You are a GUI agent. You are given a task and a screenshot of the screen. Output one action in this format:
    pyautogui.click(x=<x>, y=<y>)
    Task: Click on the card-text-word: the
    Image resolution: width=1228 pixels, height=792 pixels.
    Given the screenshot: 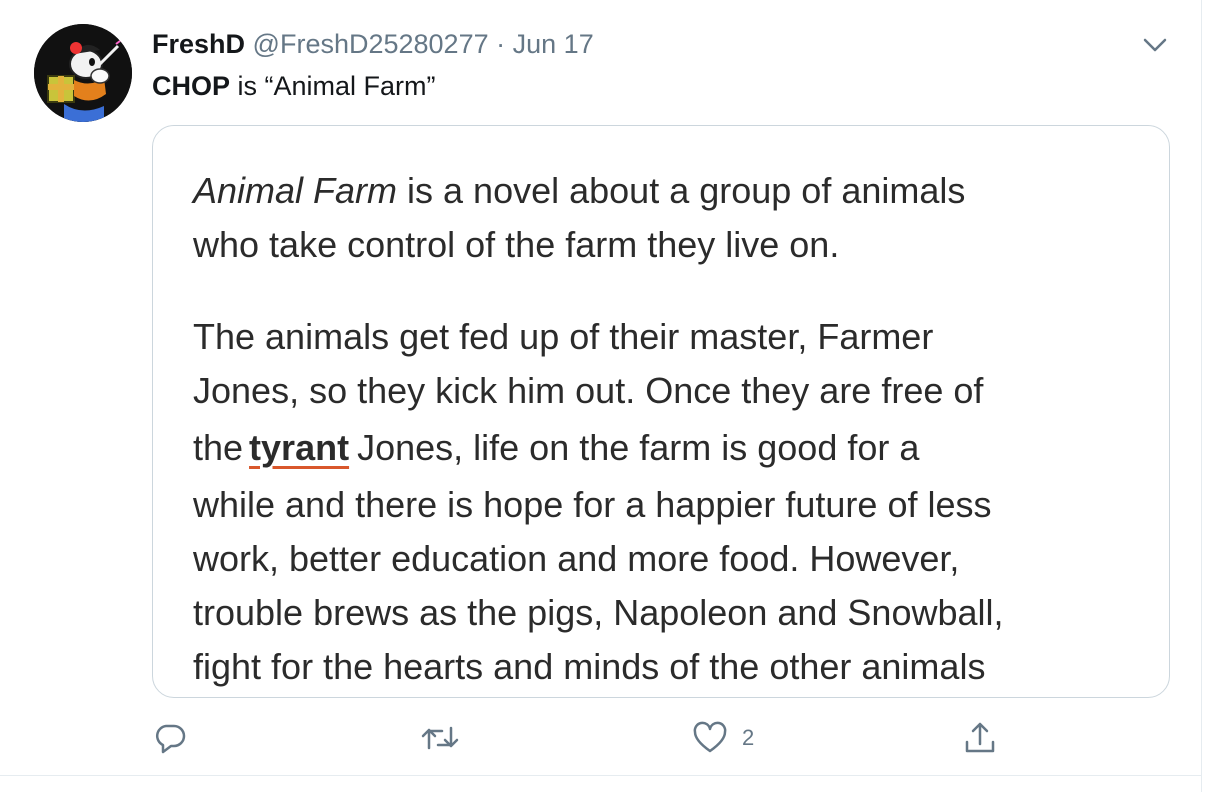 What is the action you would take?
    pyautogui.click(x=218, y=447)
    